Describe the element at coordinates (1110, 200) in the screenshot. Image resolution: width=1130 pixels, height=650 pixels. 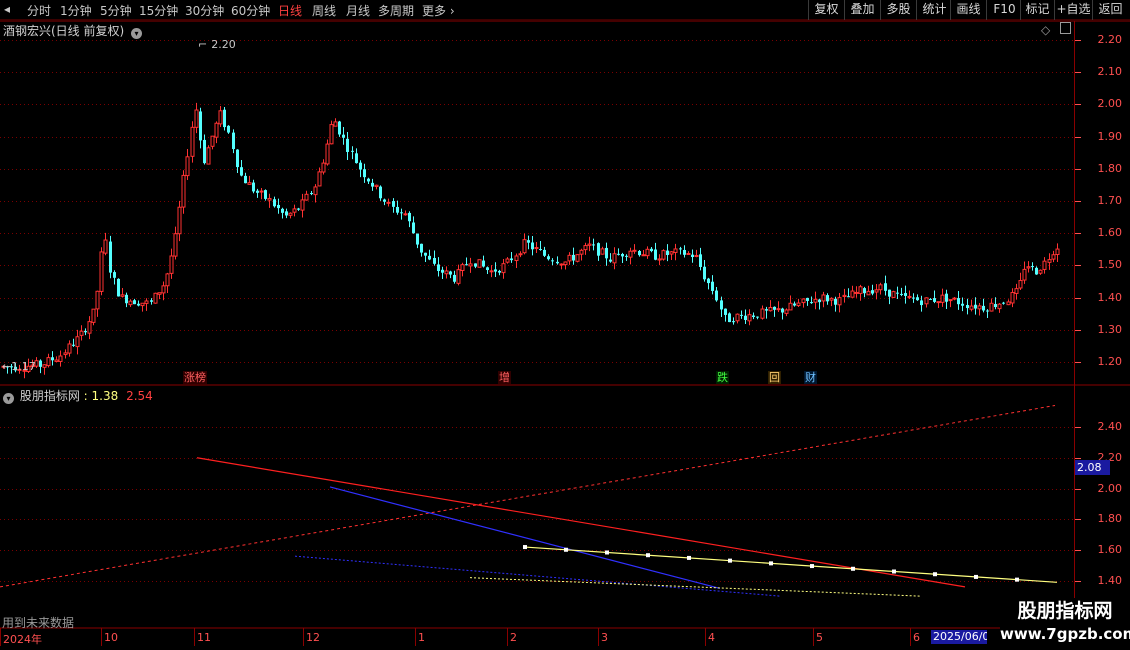
I see `price-axis-label: 1.70` at that location.